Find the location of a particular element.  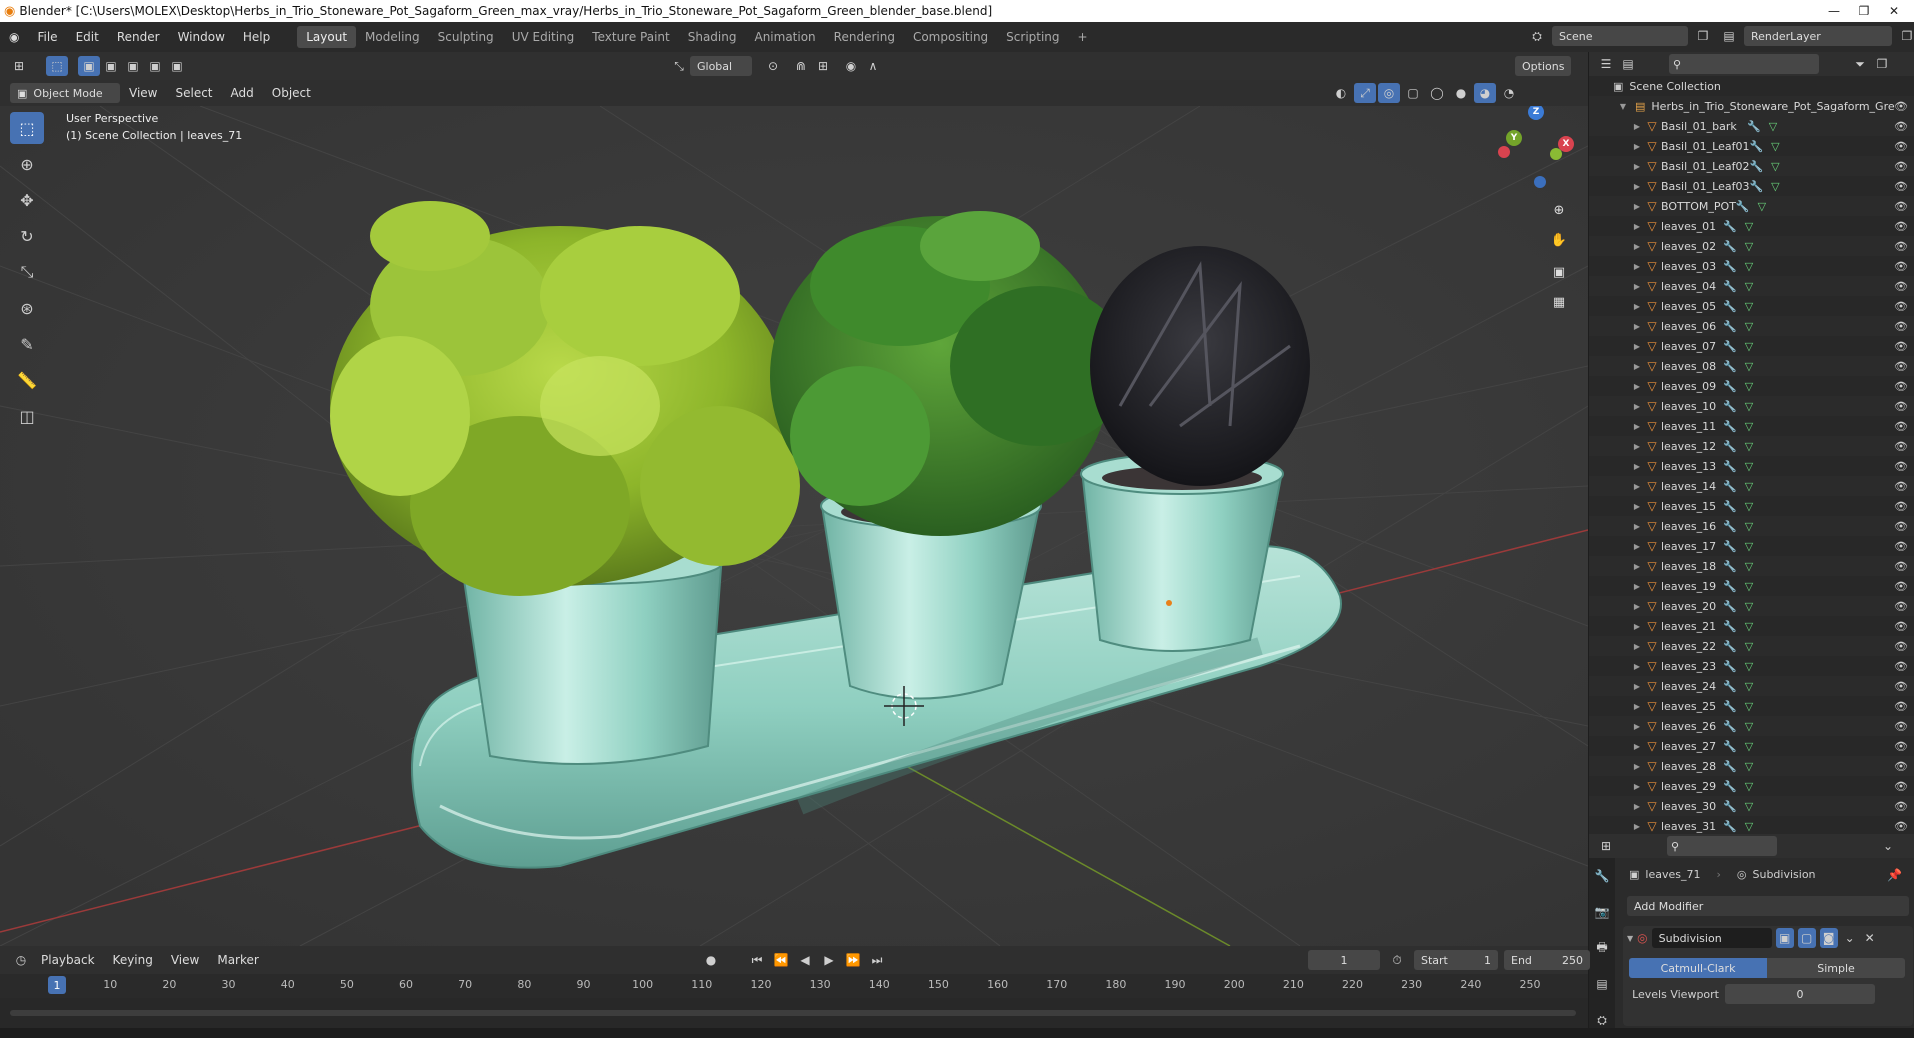

tab-layout: Layout is located at coordinates (327, 37).